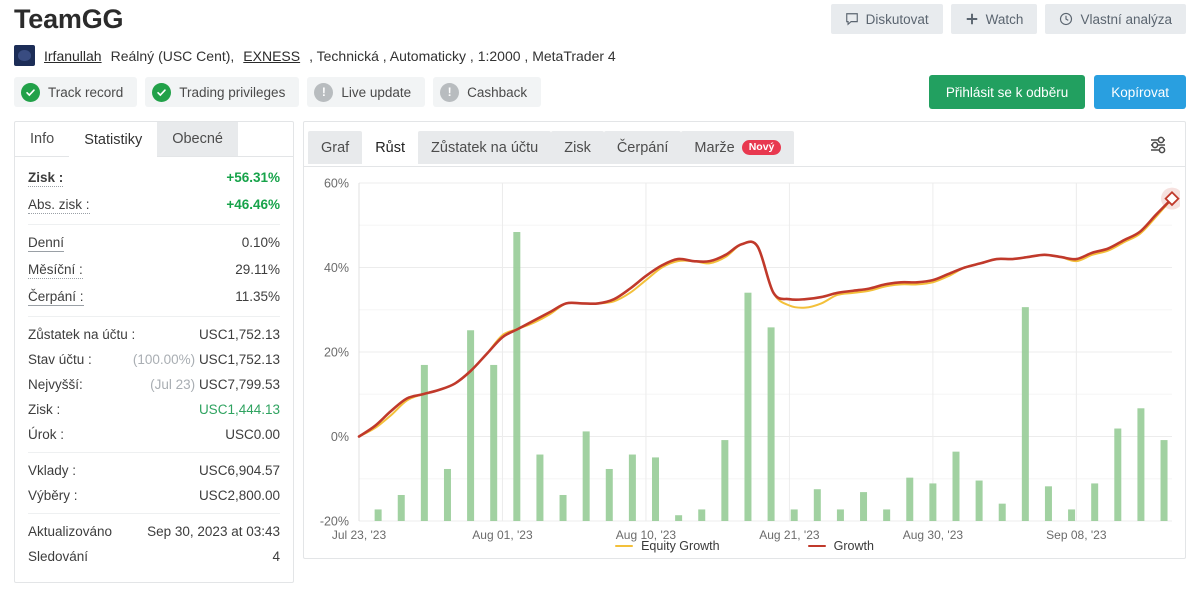  I want to click on tab-graf: Graf, so click(335, 147).